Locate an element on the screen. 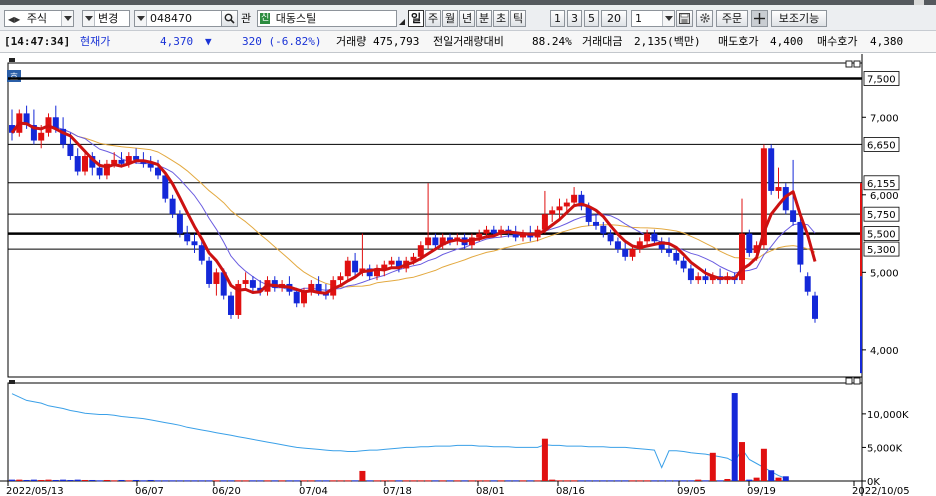 This screenshot has height=496, width=936. current-range-bar-down is located at coordinates (861, 325).